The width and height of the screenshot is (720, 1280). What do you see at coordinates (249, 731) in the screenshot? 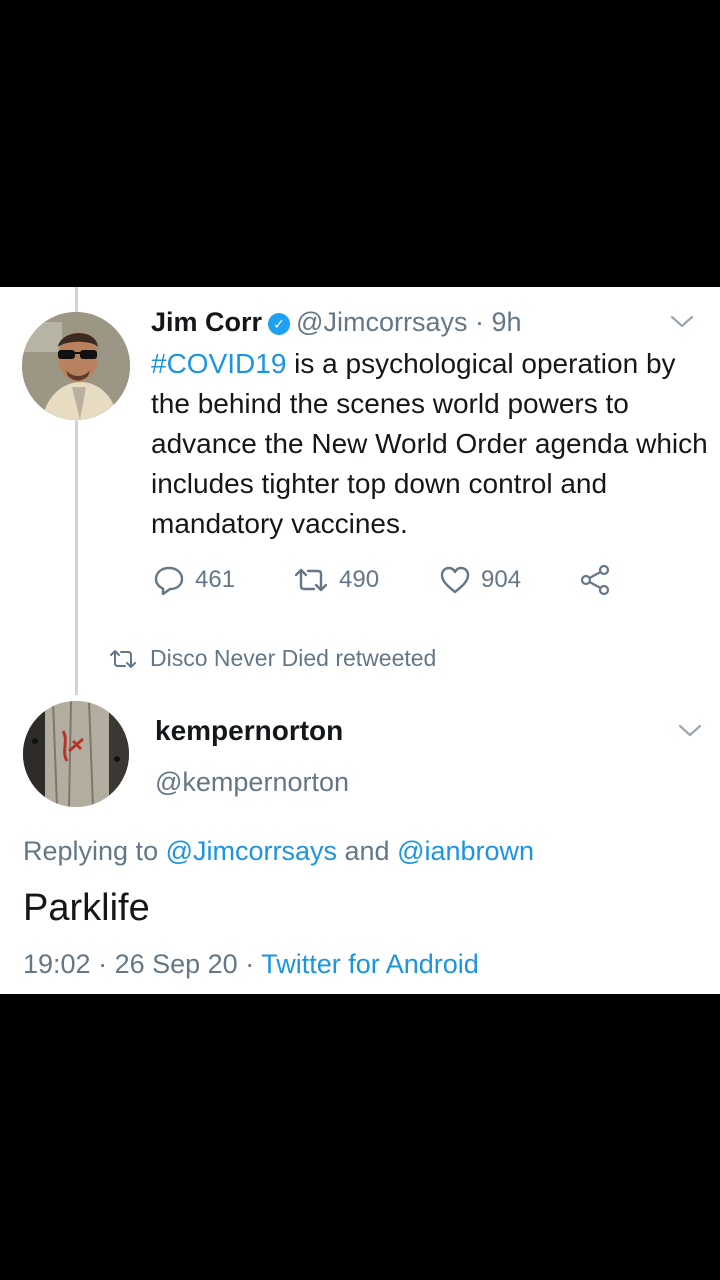
I see `author-name-2: kempernorton` at bounding box center [249, 731].